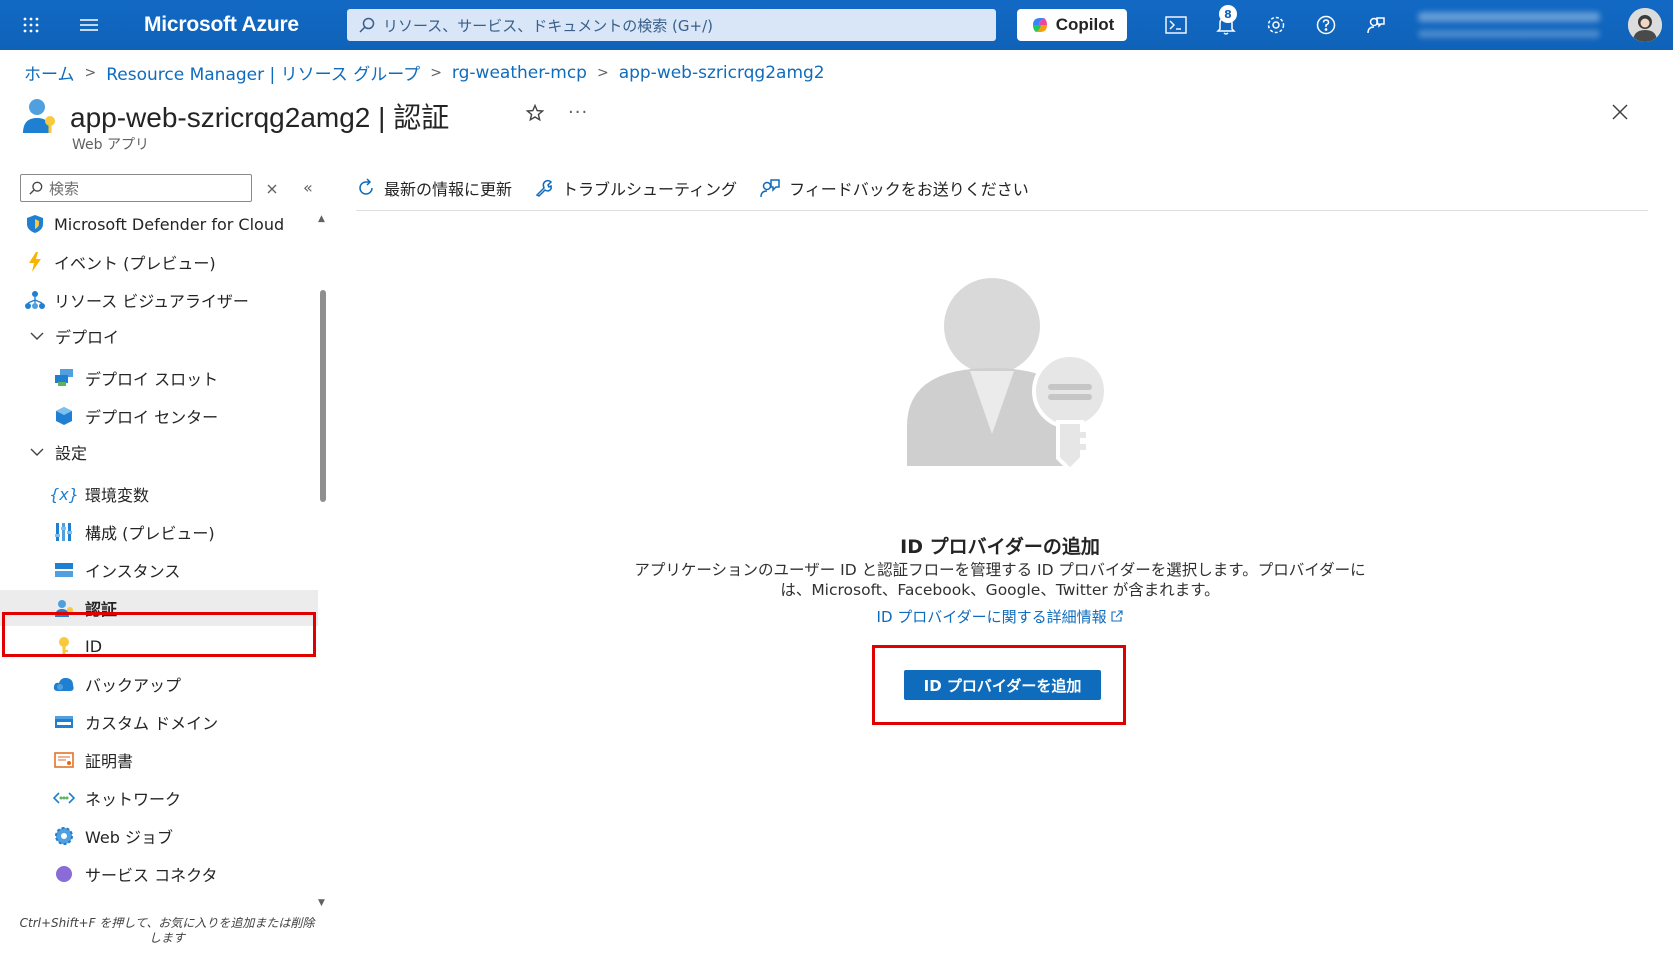  Describe the element at coordinates (1326, 25) in the screenshot. I see `help-question-icon` at that location.